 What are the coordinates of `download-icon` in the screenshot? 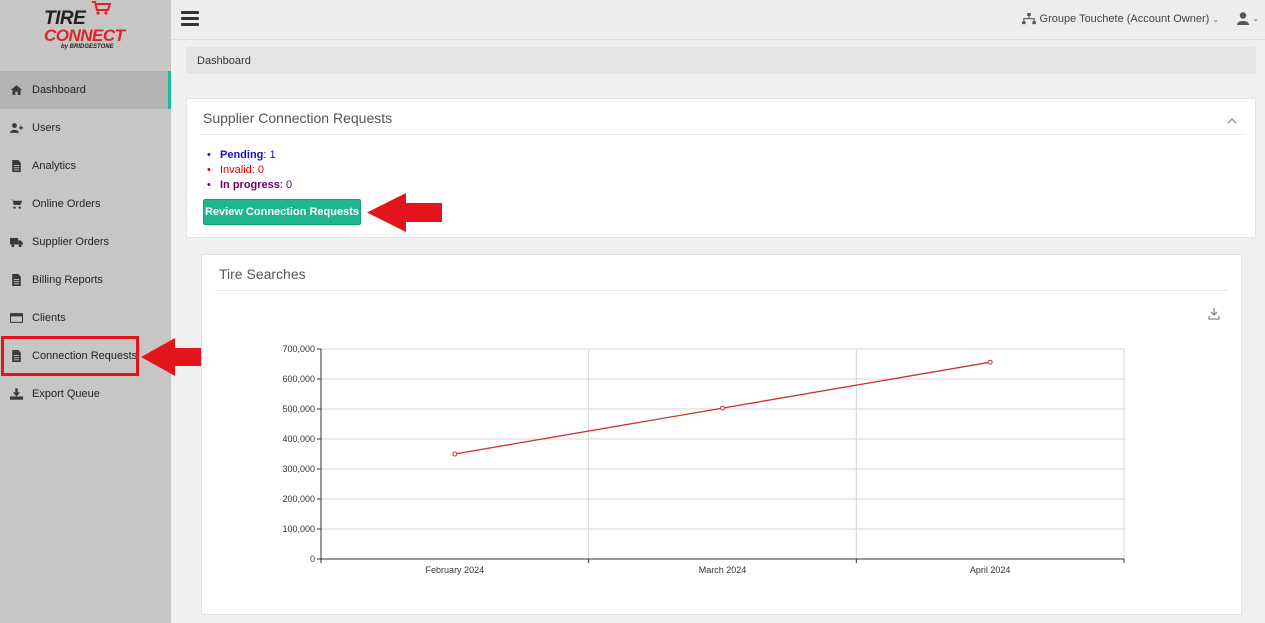 It's located at (16, 394).